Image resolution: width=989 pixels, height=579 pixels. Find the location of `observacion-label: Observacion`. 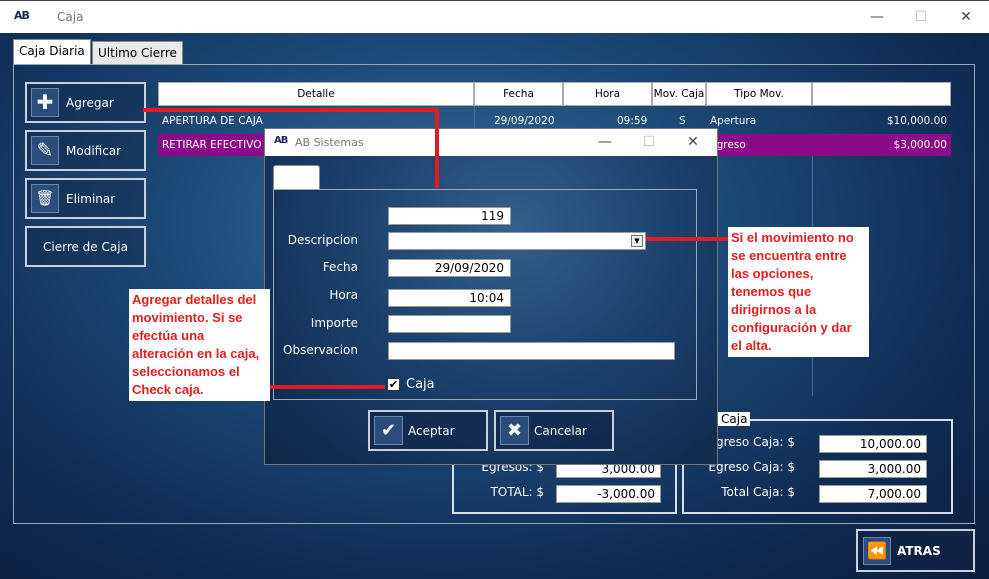

observacion-label: Observacion is located at coordinates (320, 350).